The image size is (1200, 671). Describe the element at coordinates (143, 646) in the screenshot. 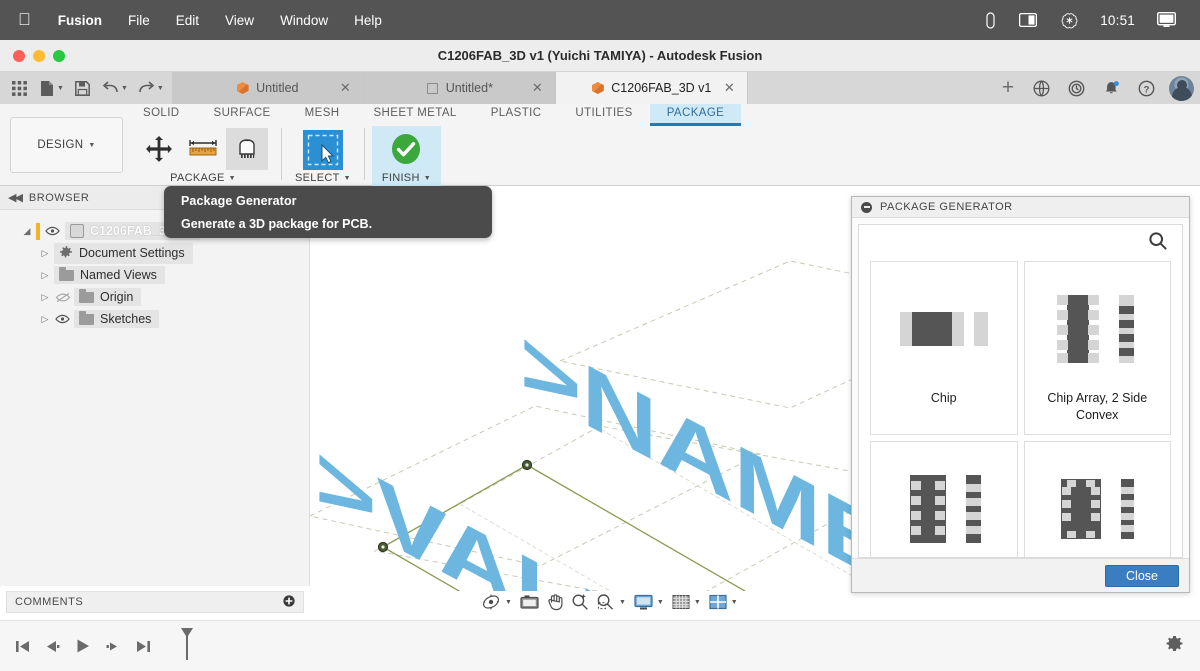

I see `skip-to-end-button` at that location.